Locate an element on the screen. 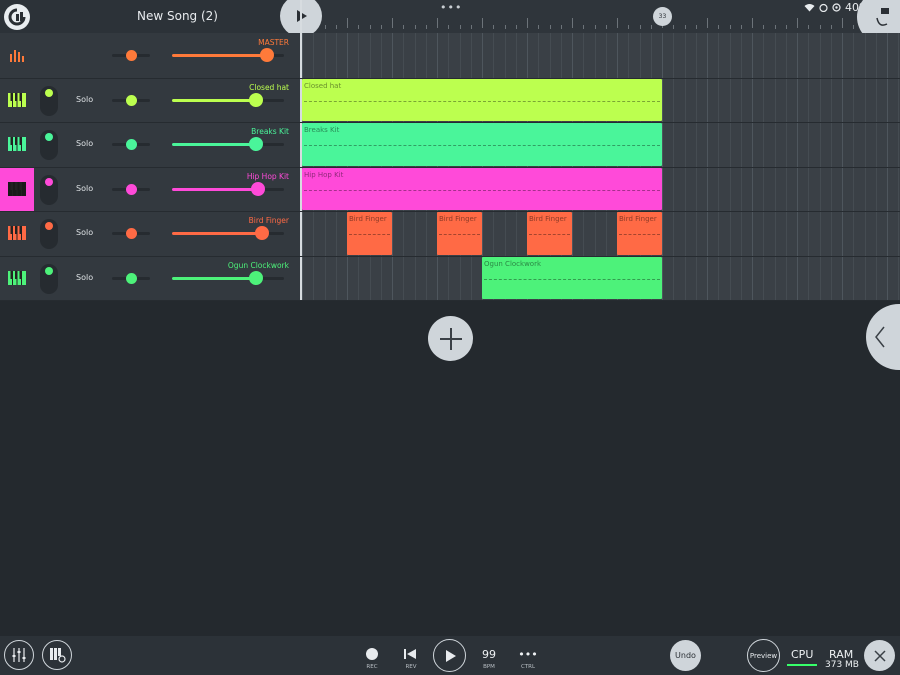 Image resolution: width=900 pixels, height=675 pixels. mixer-icon is located at coordinates (19, 655).